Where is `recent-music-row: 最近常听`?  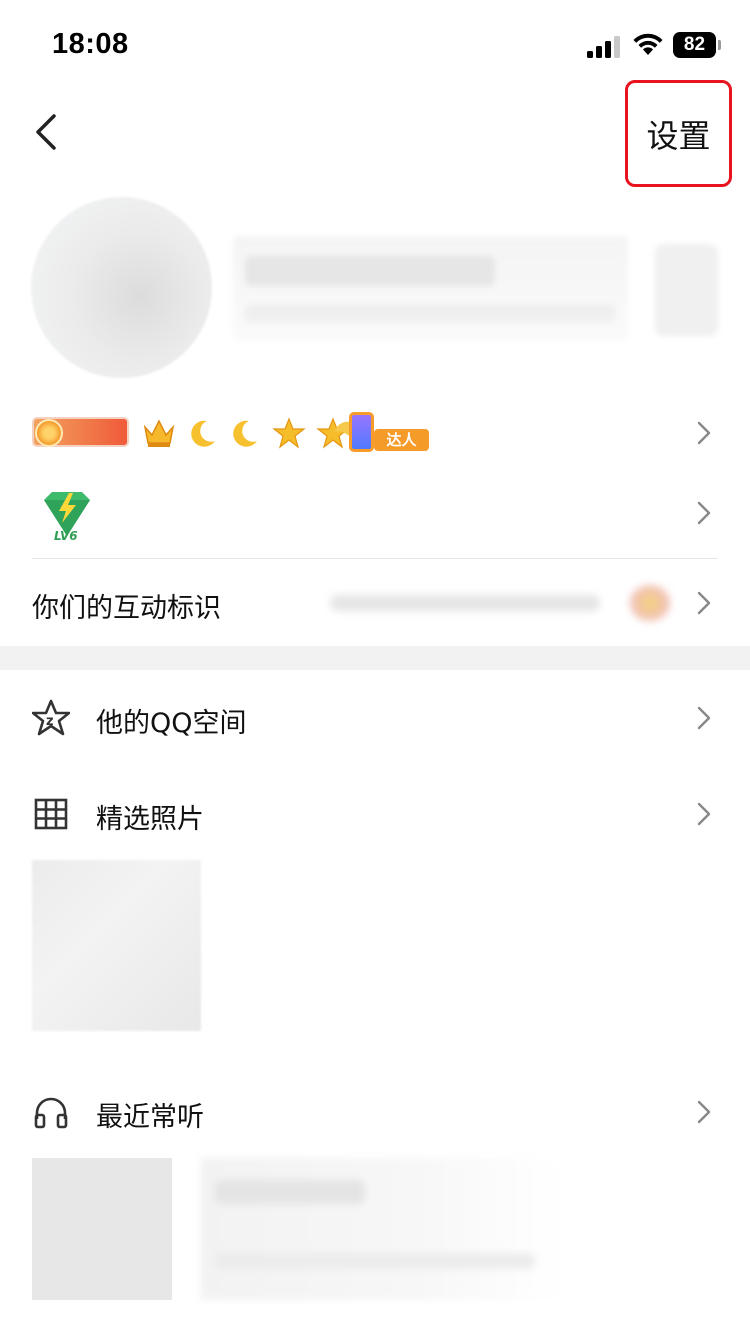
recent-music-row: 最近常听 is located at coordinates (375, 1112).